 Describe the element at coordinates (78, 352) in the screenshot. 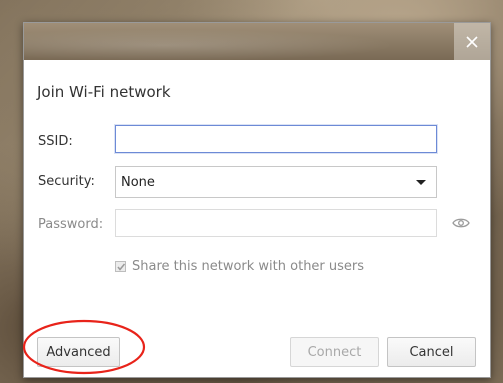

I see `advanced-button-label: Advanced` at that location.